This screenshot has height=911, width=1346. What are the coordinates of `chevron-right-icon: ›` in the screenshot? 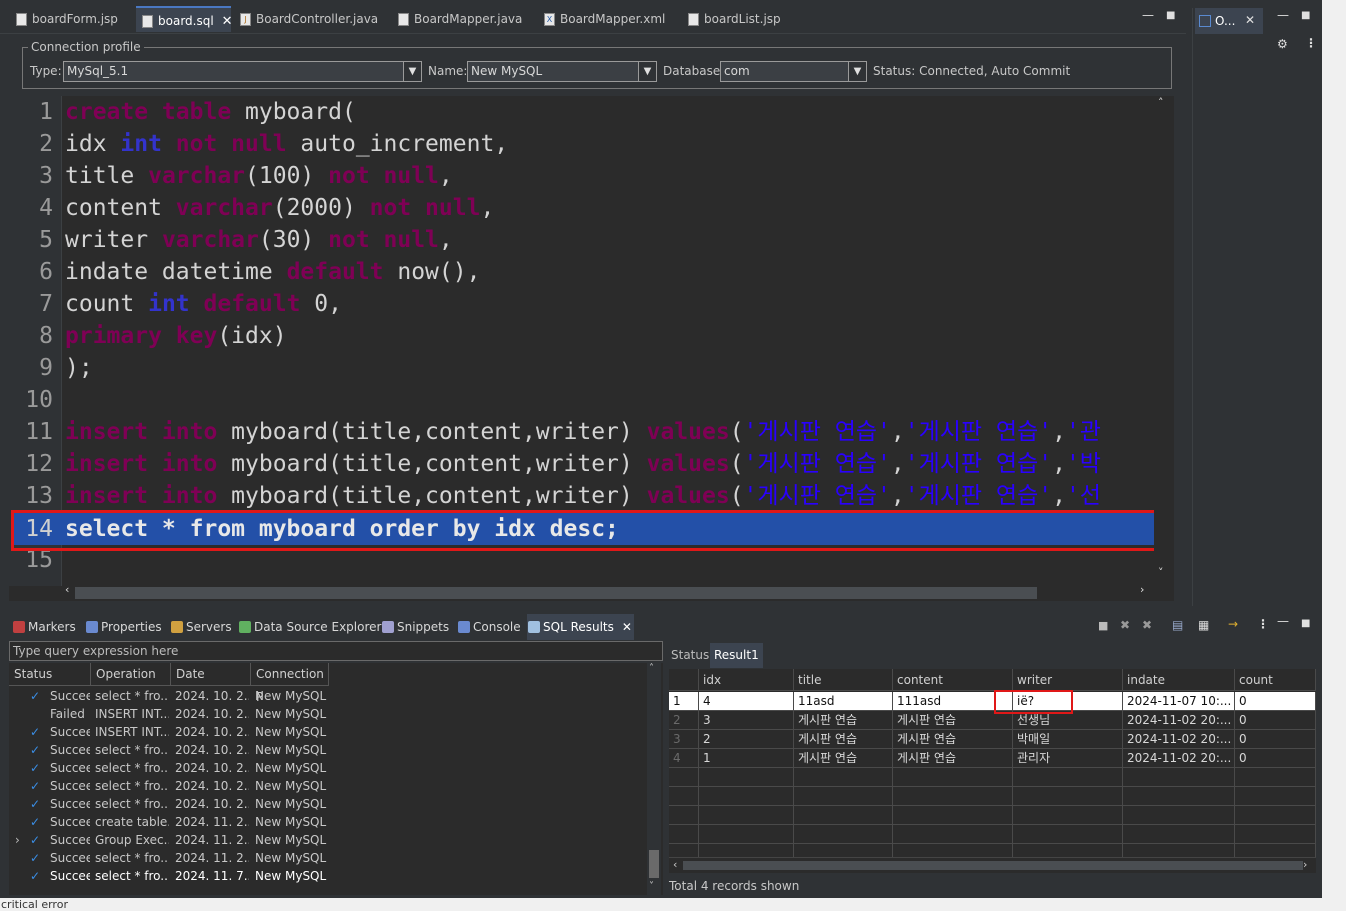 It's located at (17, 840).